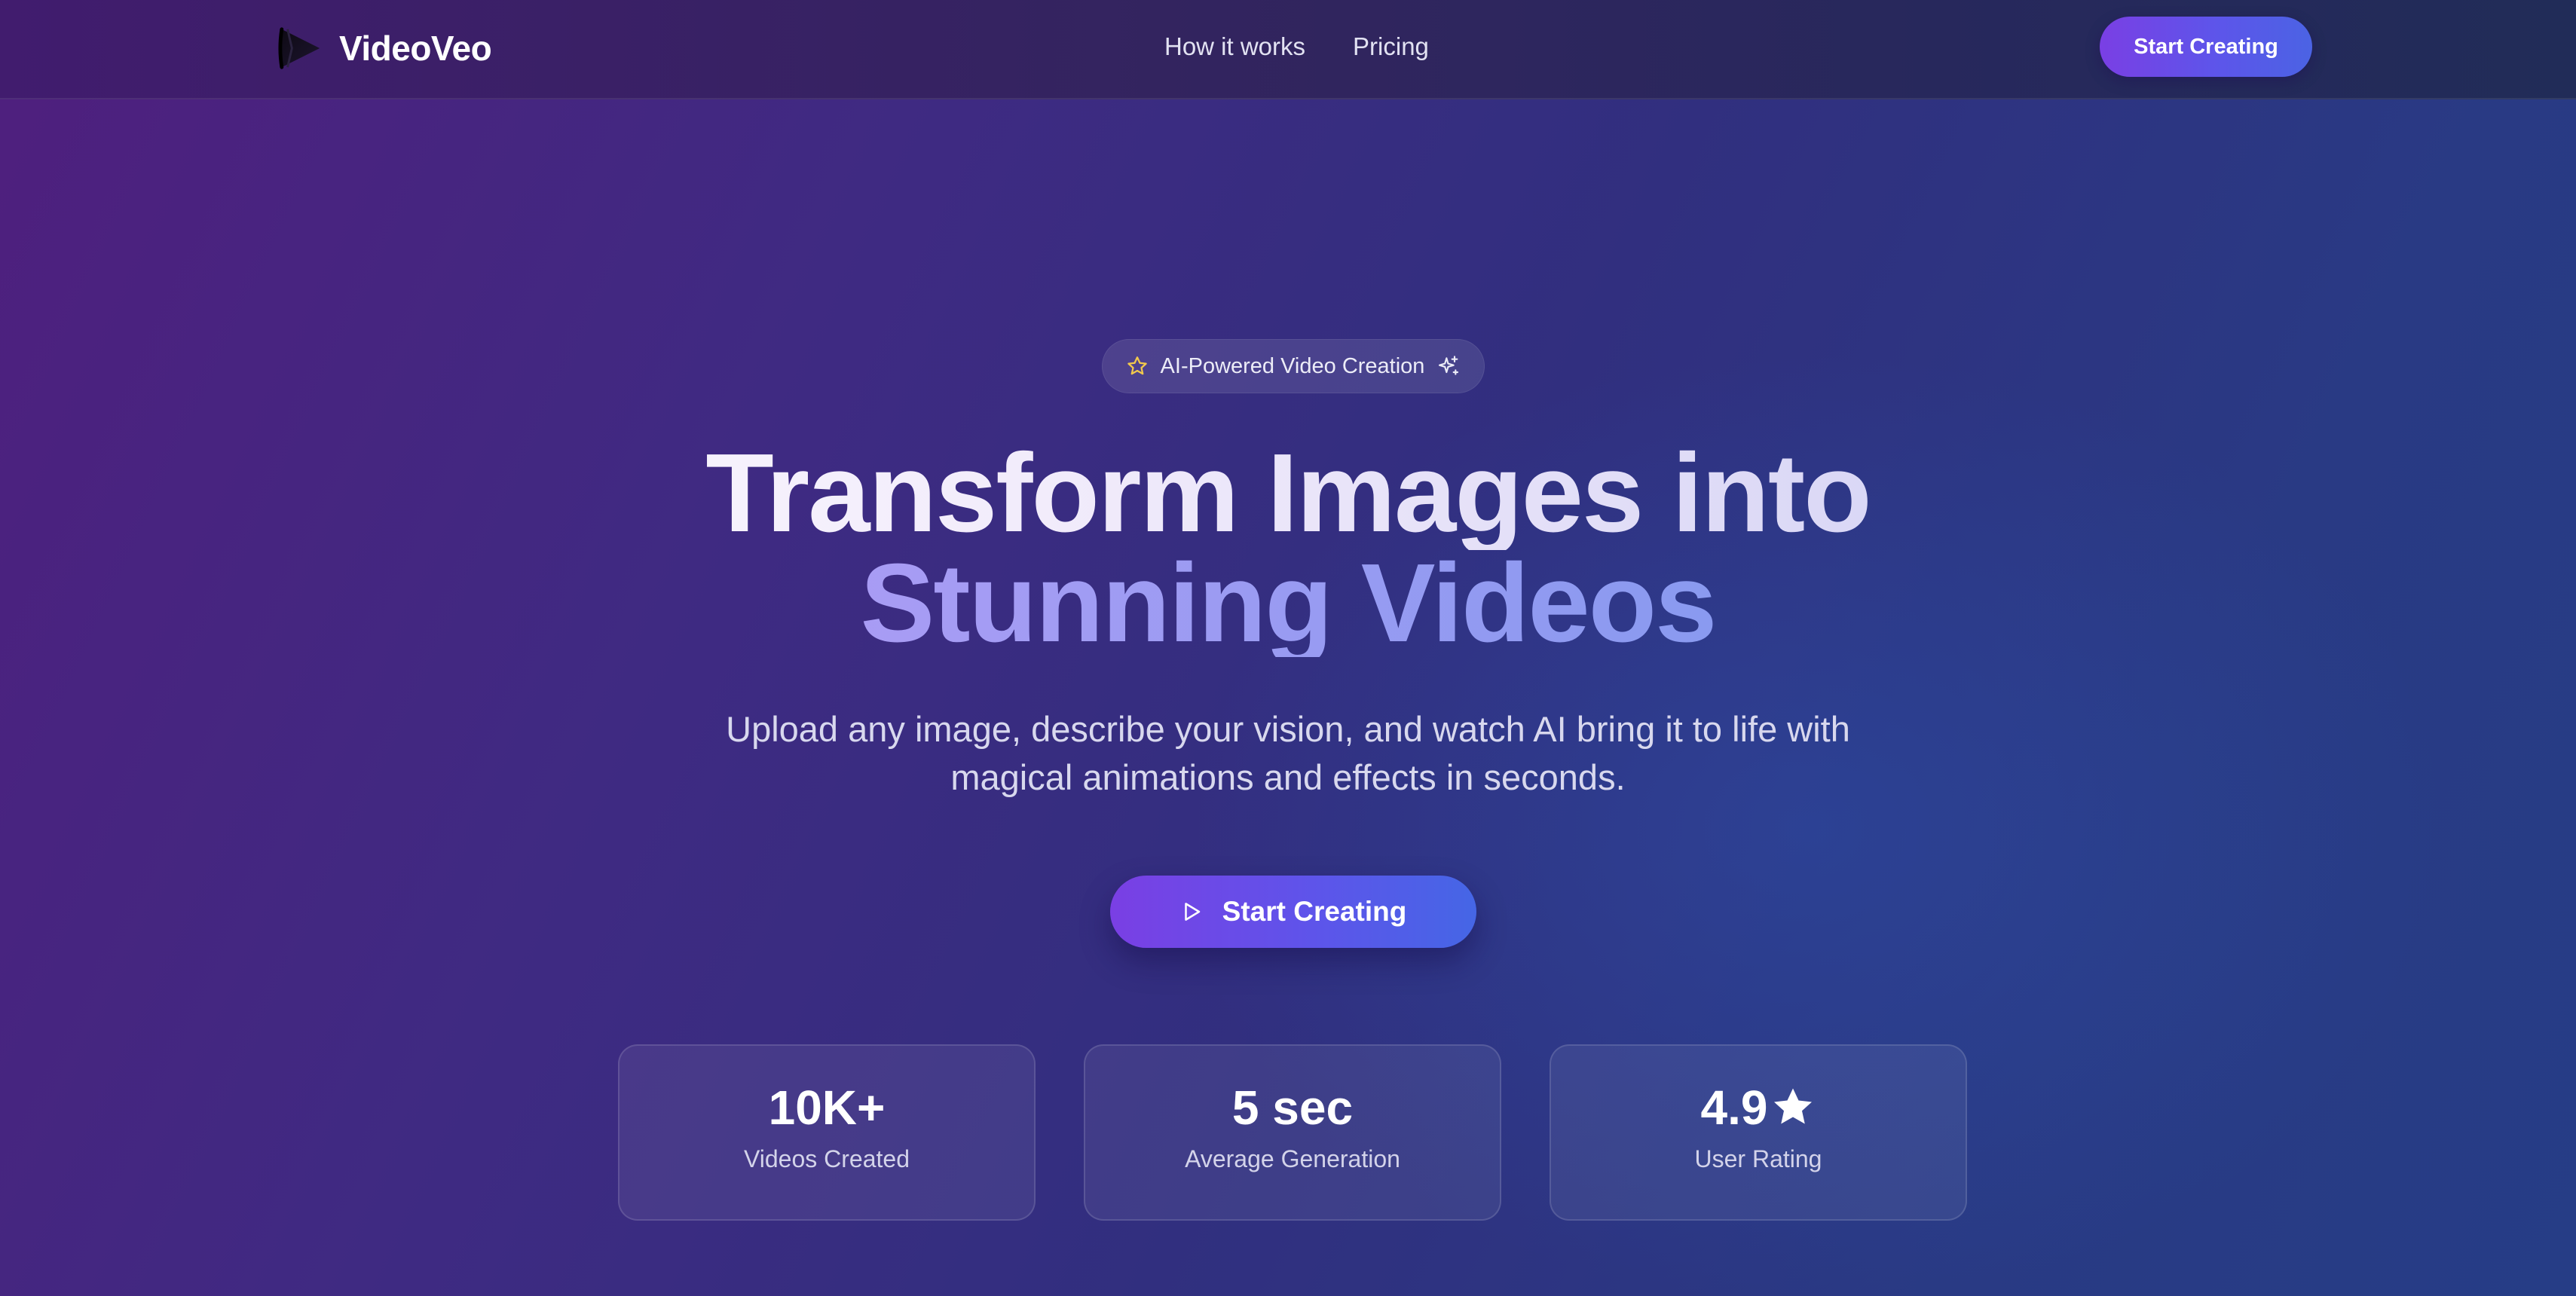  I want to click on sparkles-icon, so click(1449, 365).